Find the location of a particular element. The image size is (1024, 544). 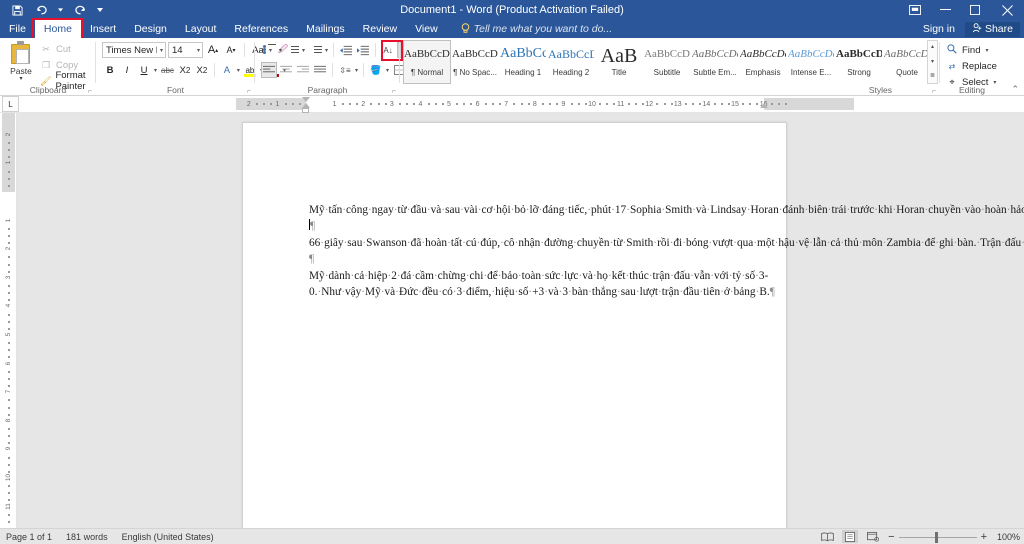

bullets-button is located at coordinates (269, 50).